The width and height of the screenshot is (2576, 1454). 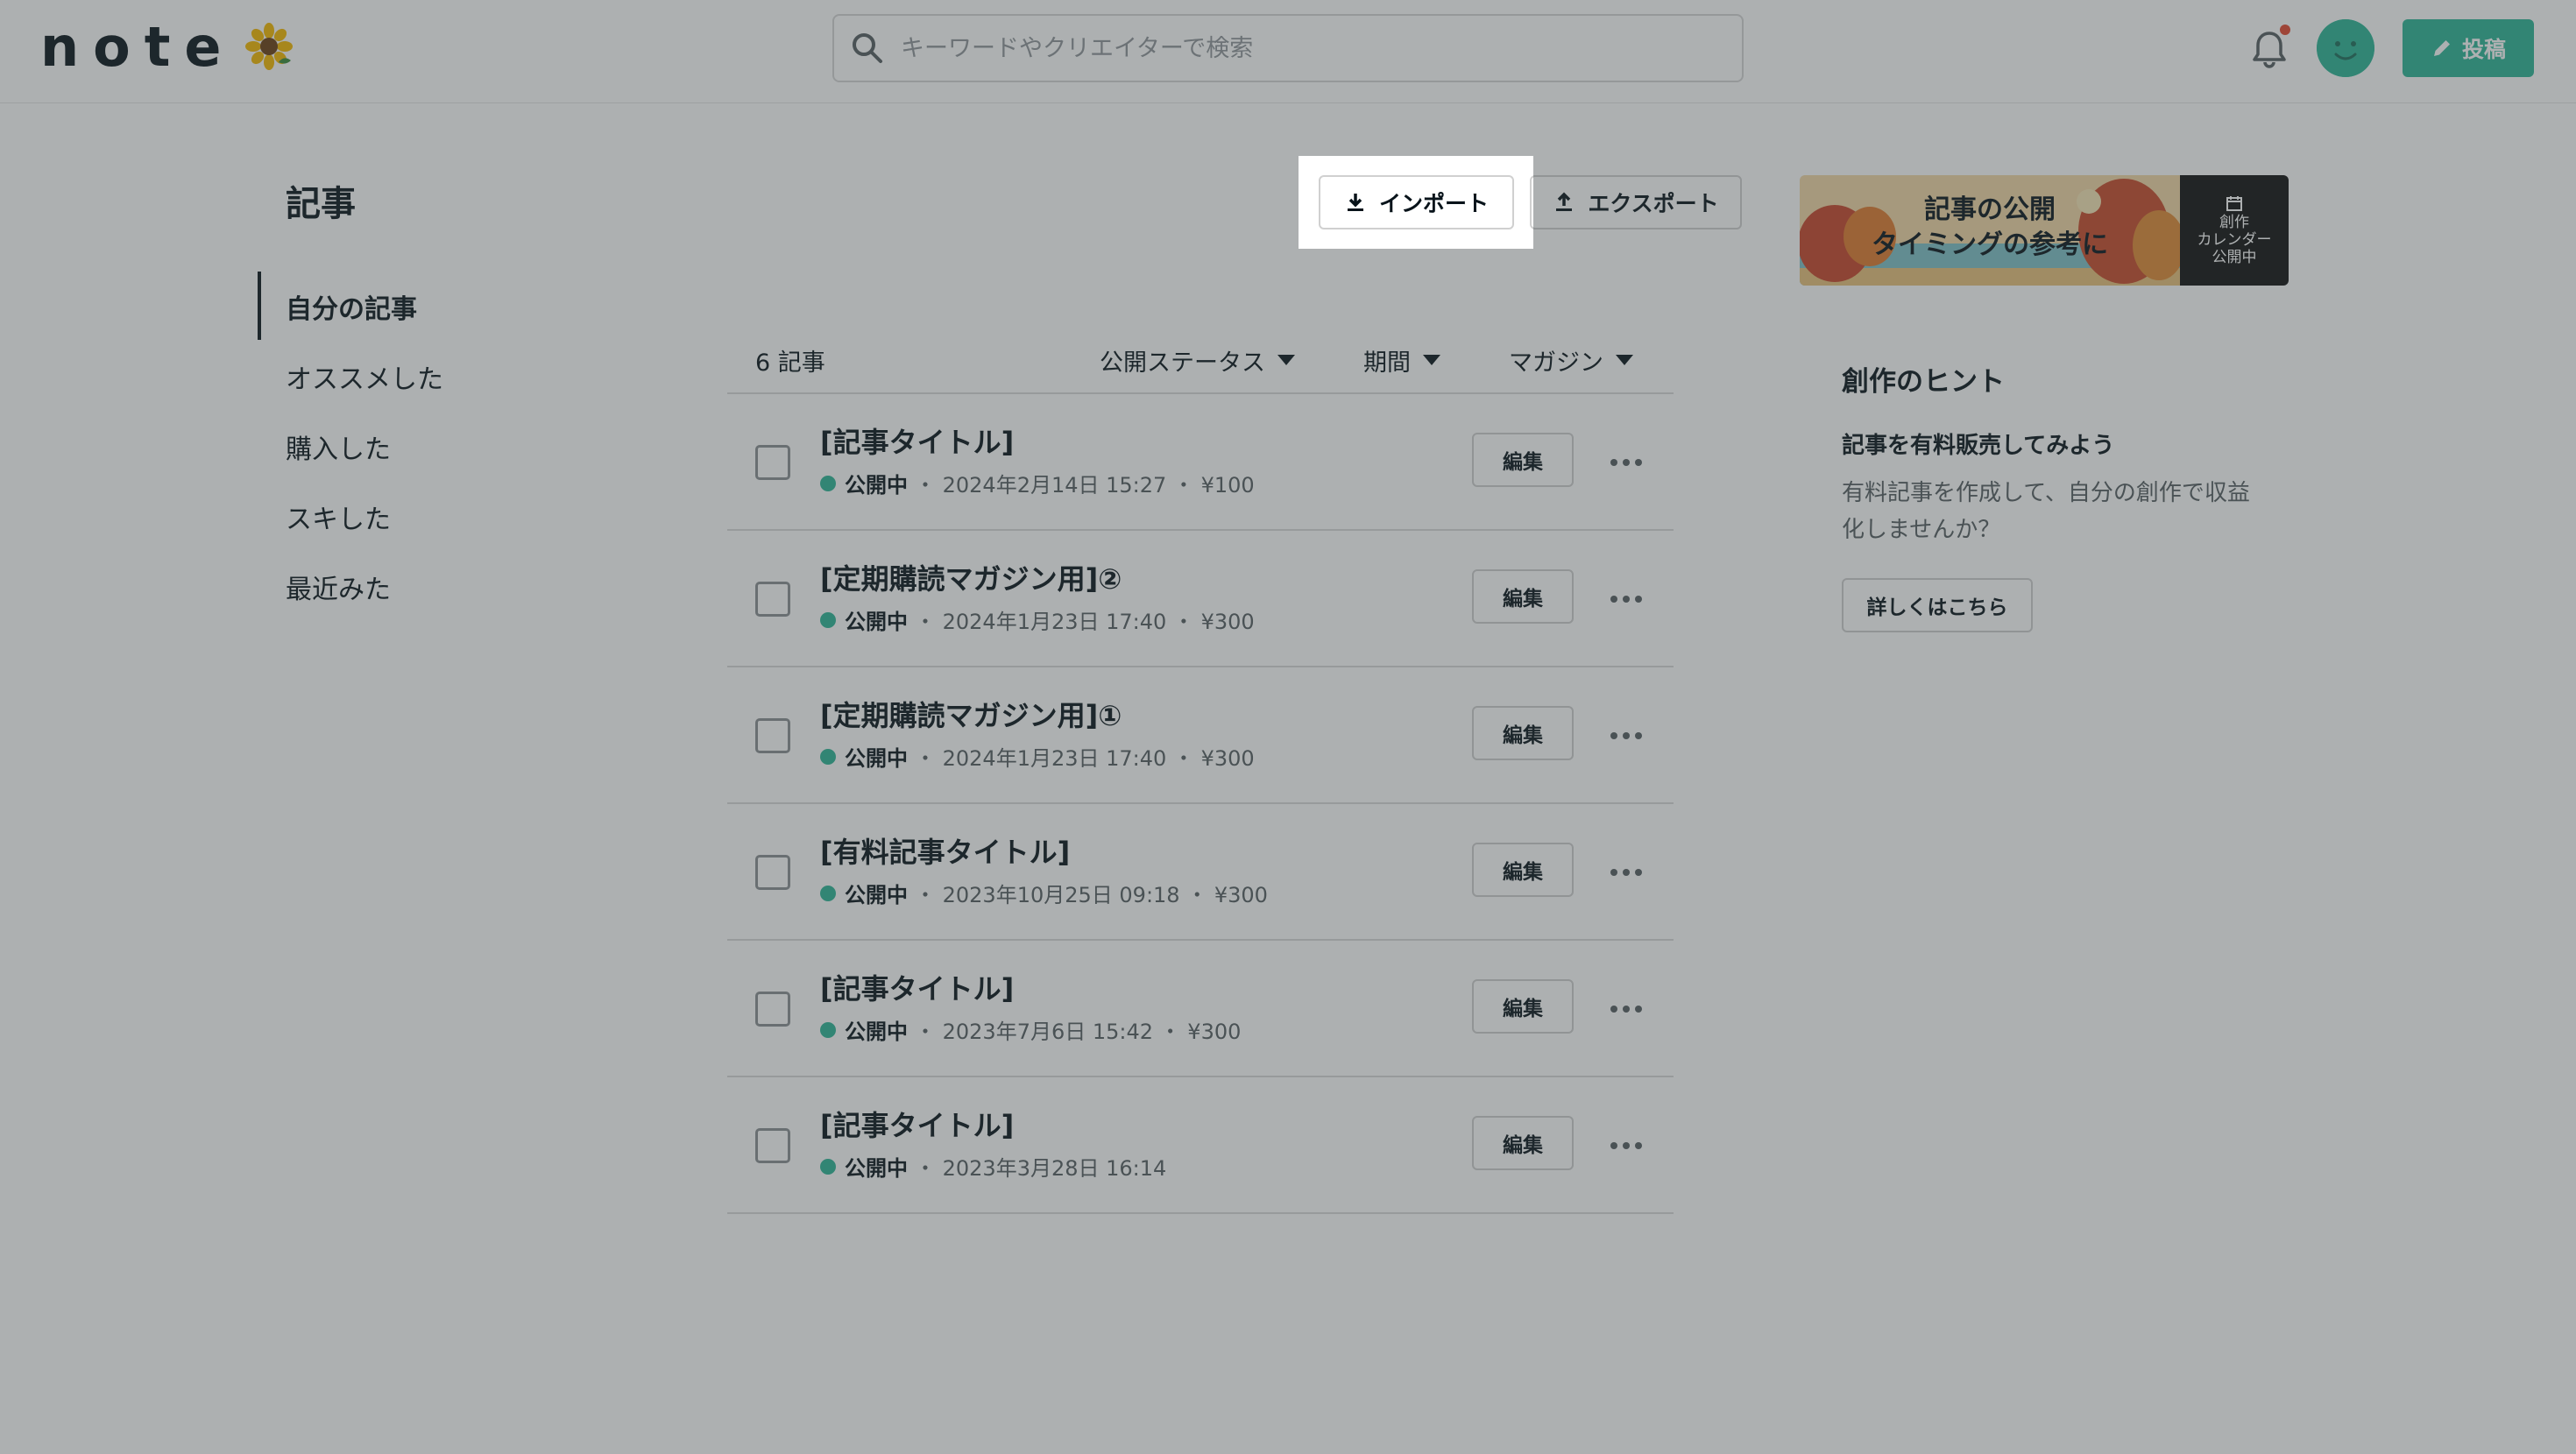 I want to click on search-box, so click(x=1288, y=48).